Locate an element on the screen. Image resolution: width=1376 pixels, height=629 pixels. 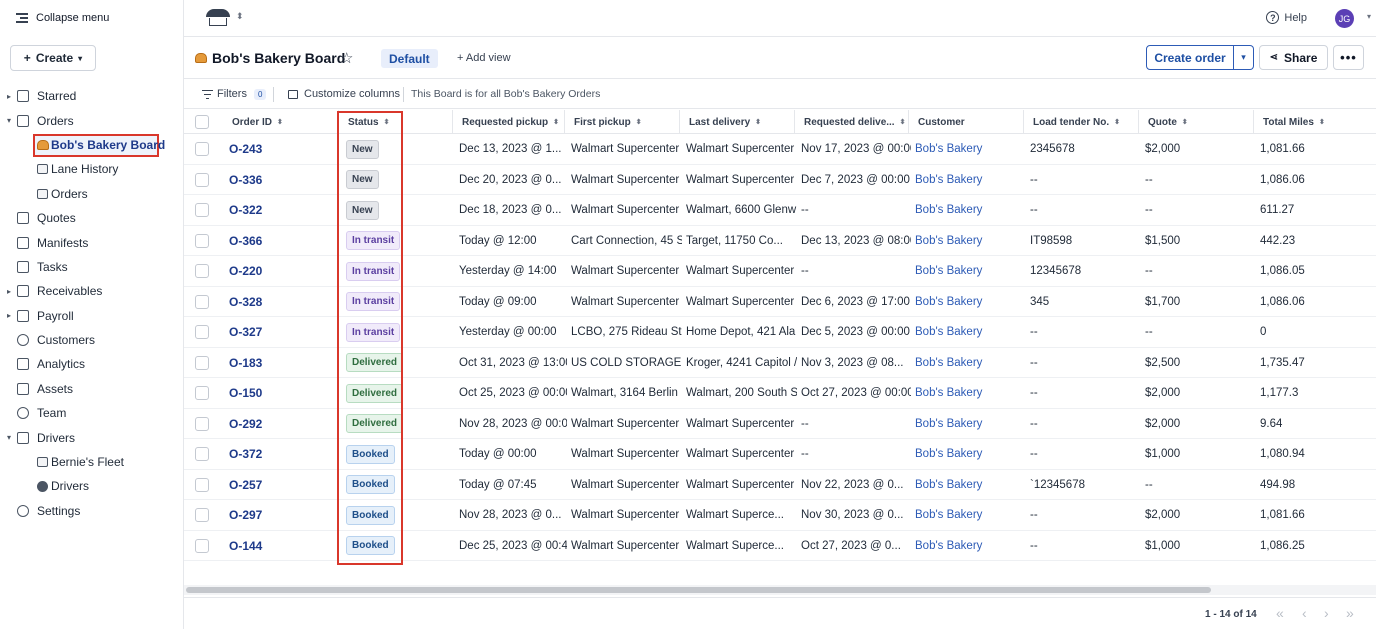
order-id-link: O-150 is located at coordinates (285, 393).